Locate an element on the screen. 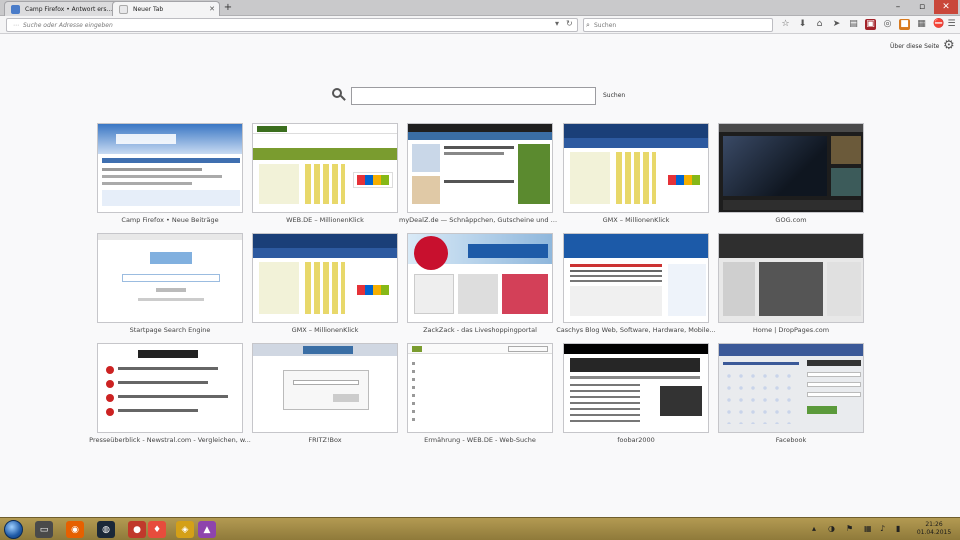 The width and height of the screenshot is (960, 540). tile-facebook: Facebook is located at coordinates (791, 394).